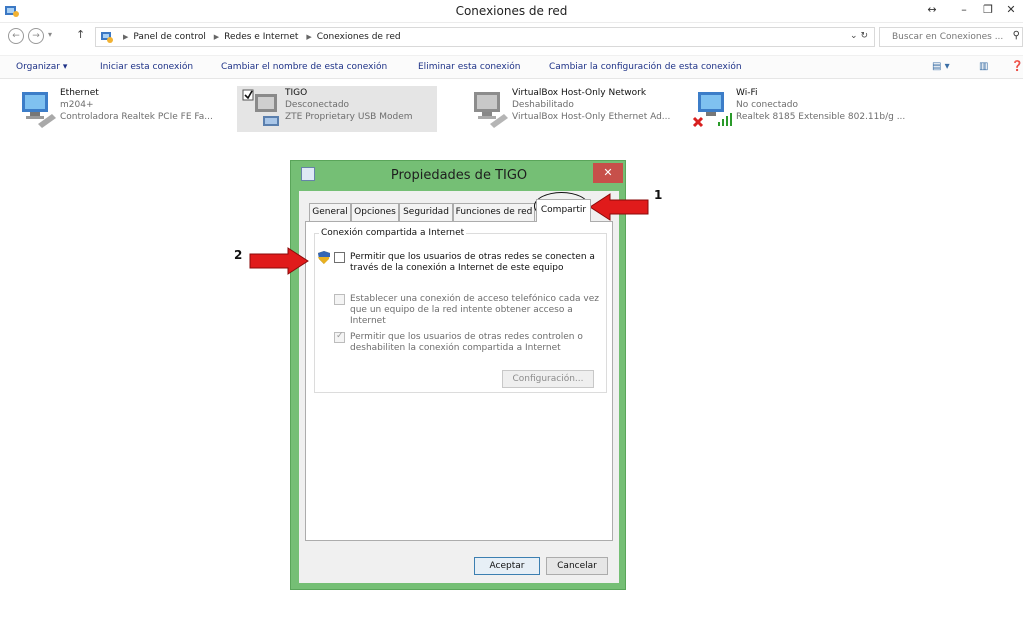  I want to click on connection-status: No conectado, so click(767, 105).